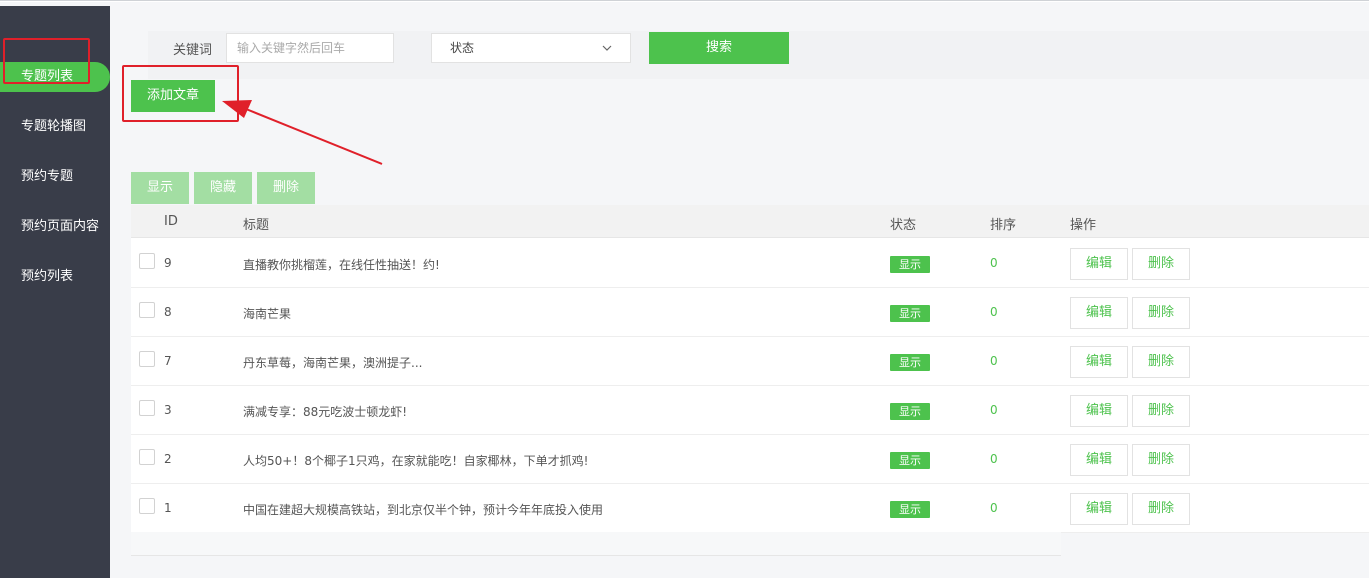 The width and height of the screenshot is (1369, 578). Describe the element at coordinates (256, 225) in the screenshot. I see `column-header-title: 标题` at that location.